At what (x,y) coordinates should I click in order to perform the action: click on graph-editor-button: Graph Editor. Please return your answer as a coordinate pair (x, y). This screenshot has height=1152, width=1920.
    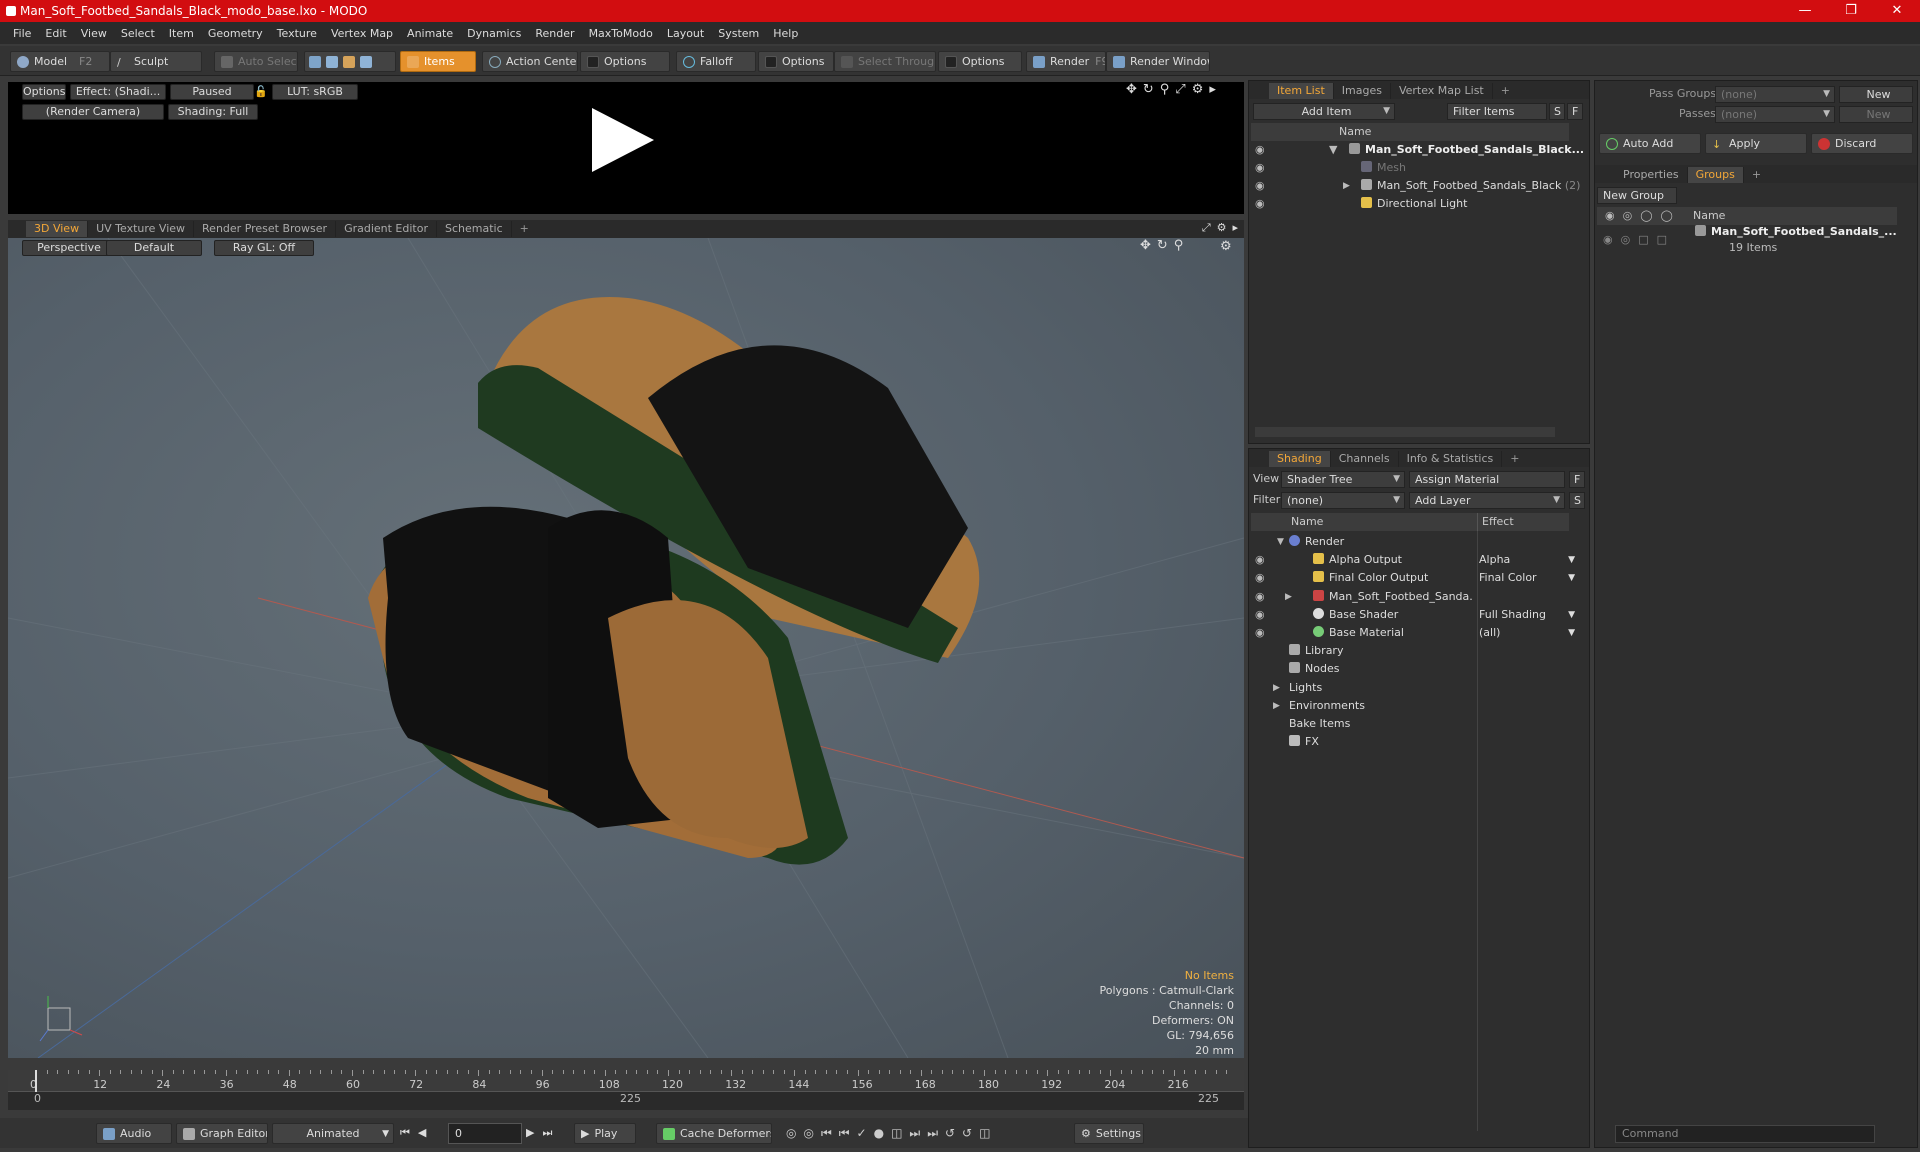
    Looking at the image, I should click on (222, 1133).